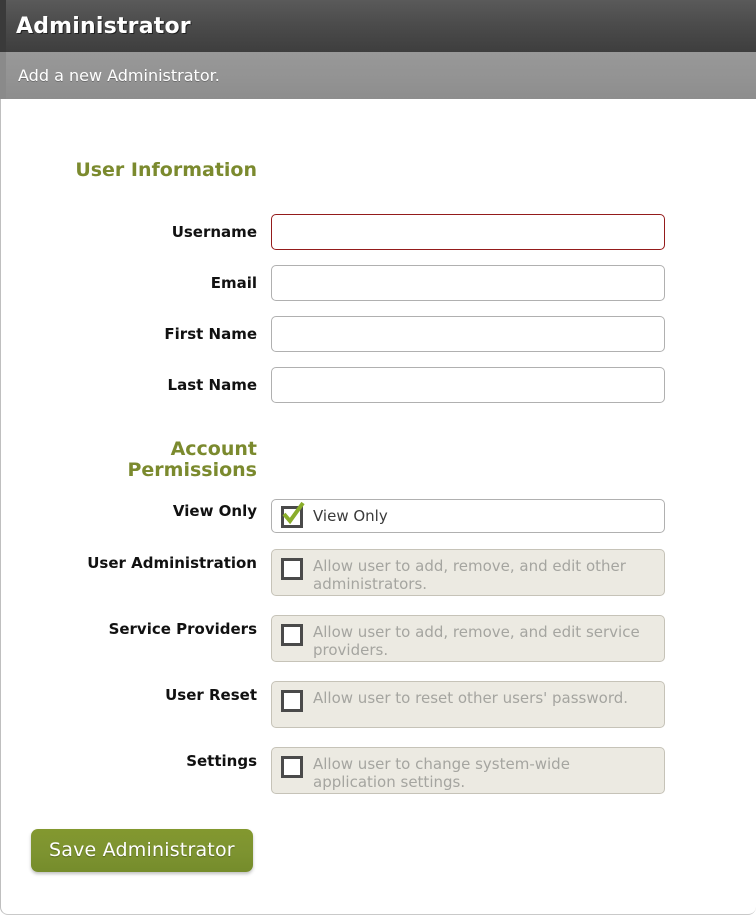 The image size is (756, 915). I want to click on page-subtitle-bar: Add a new Administrator., so click(378, 75).